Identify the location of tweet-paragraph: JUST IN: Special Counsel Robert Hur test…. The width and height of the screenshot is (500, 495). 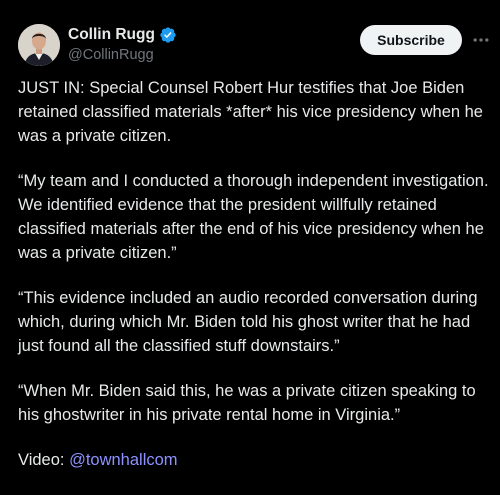
(250, 112).